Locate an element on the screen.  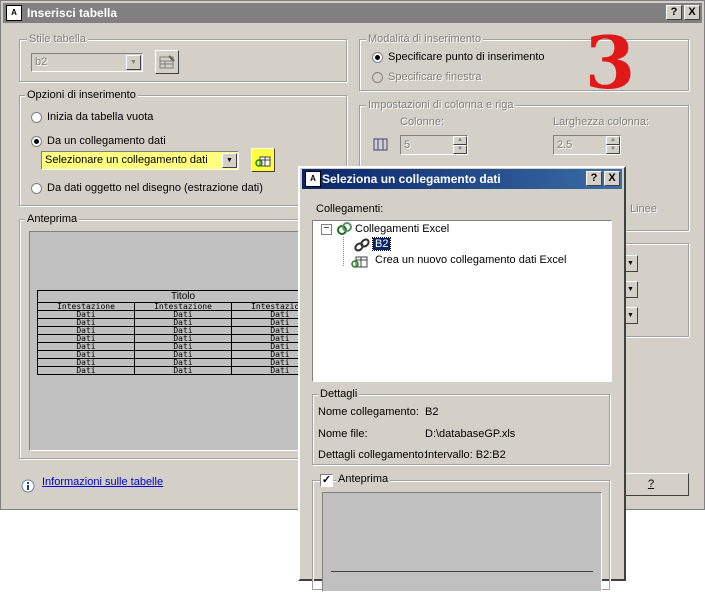
main-close-button: X is located at coordinates (692, 12).